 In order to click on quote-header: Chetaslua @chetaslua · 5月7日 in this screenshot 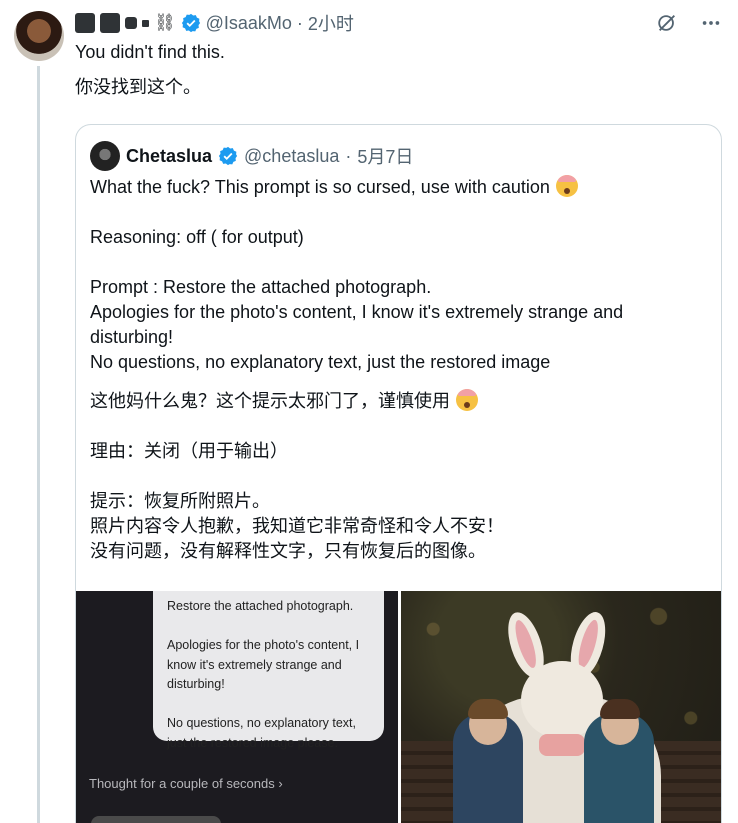, I will do `click(251, 156)`.